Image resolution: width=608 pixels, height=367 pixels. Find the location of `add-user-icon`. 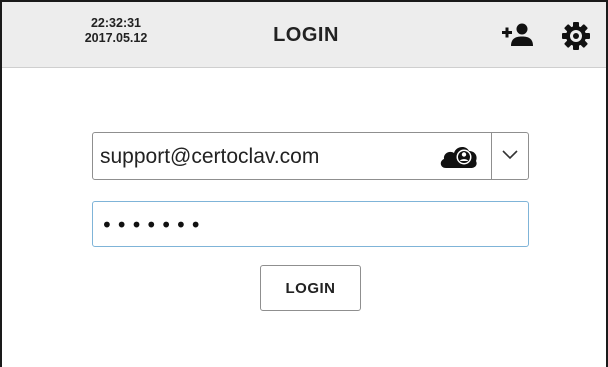

add-user-icon is located at coordinates (517, 34).